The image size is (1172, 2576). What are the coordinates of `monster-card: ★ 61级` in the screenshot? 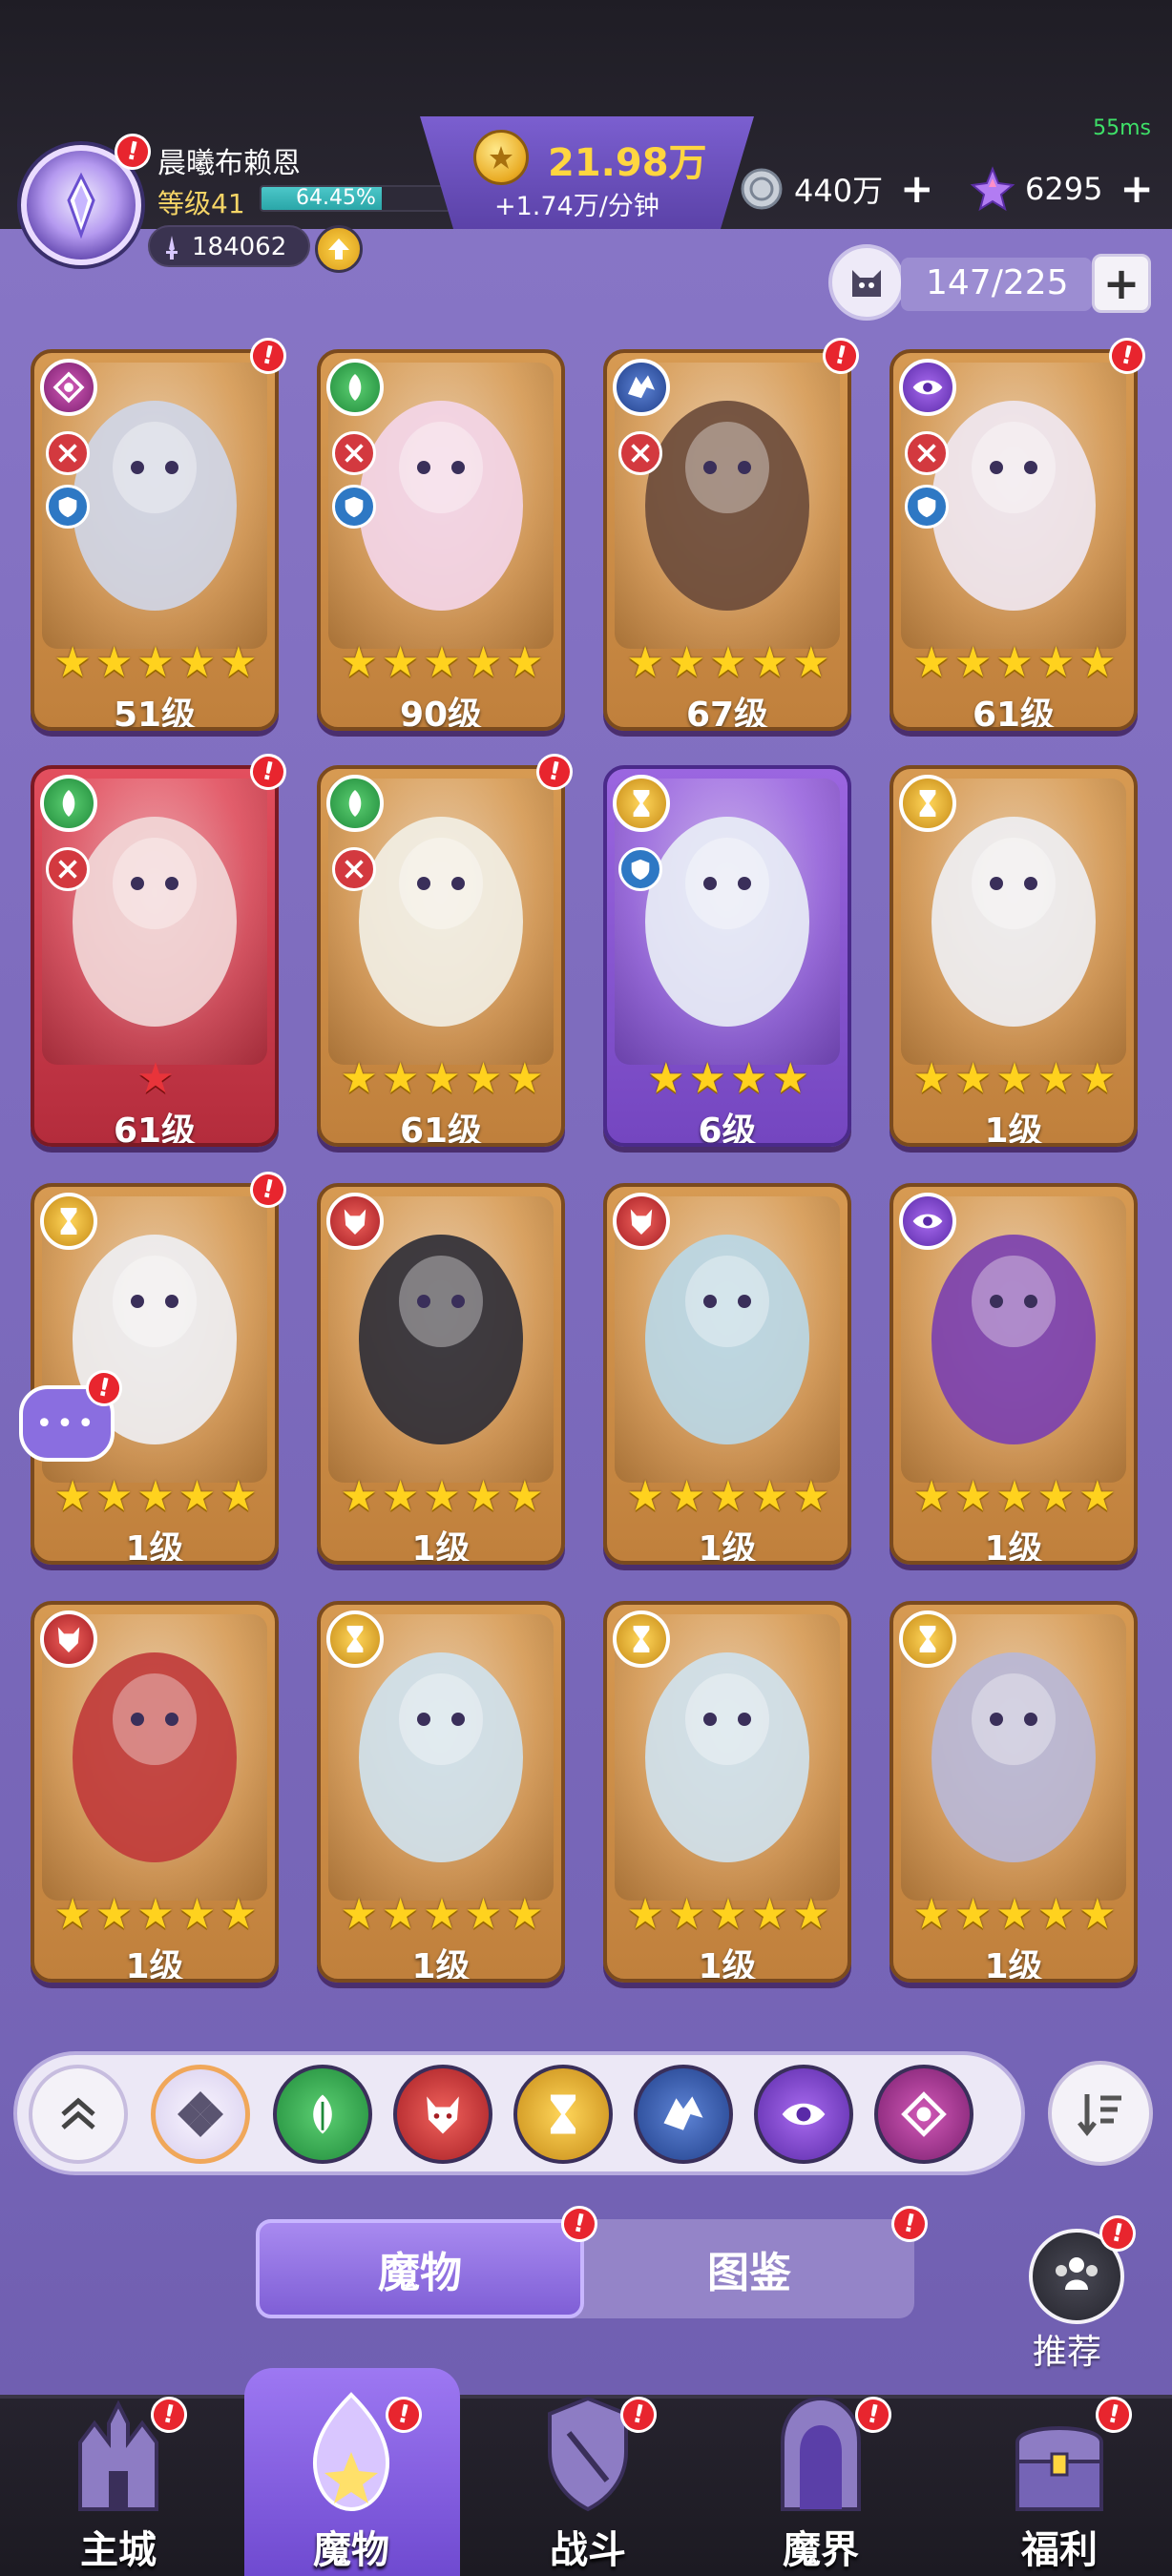 It's located at (155, 956).